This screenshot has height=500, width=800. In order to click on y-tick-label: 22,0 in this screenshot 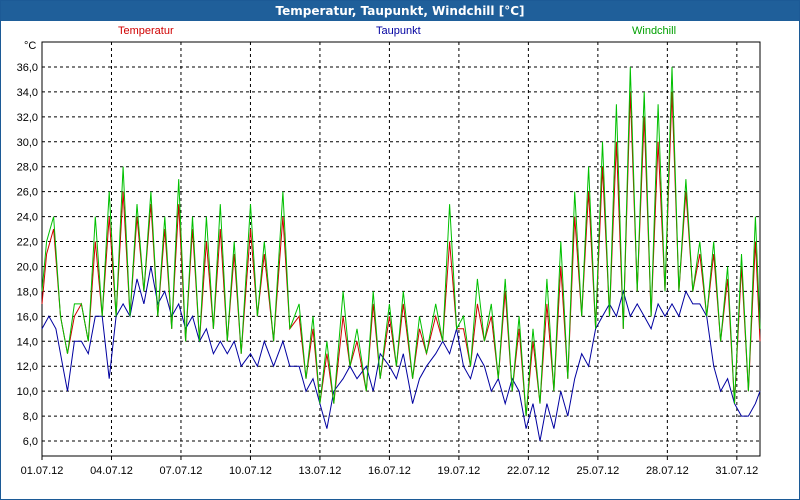, I will do `click(27, 243)`.